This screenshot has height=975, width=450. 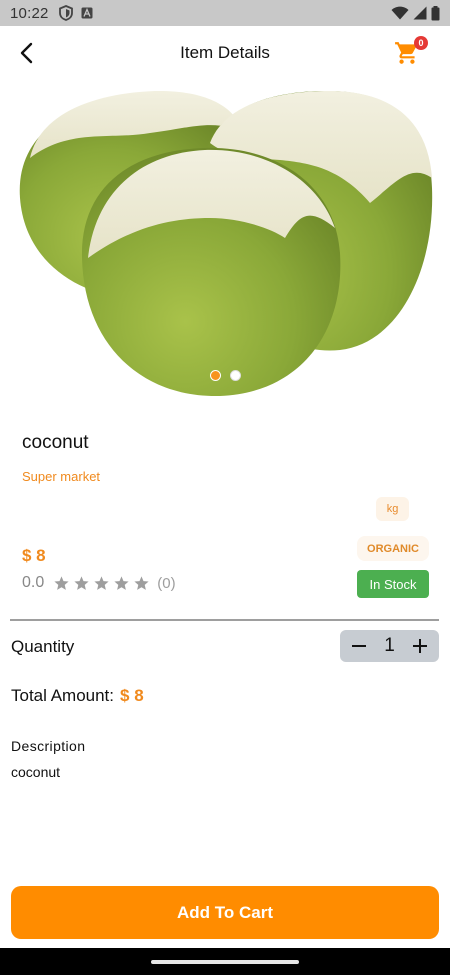 I want to click on quantity-value: 1, so click(x=389, y=645).